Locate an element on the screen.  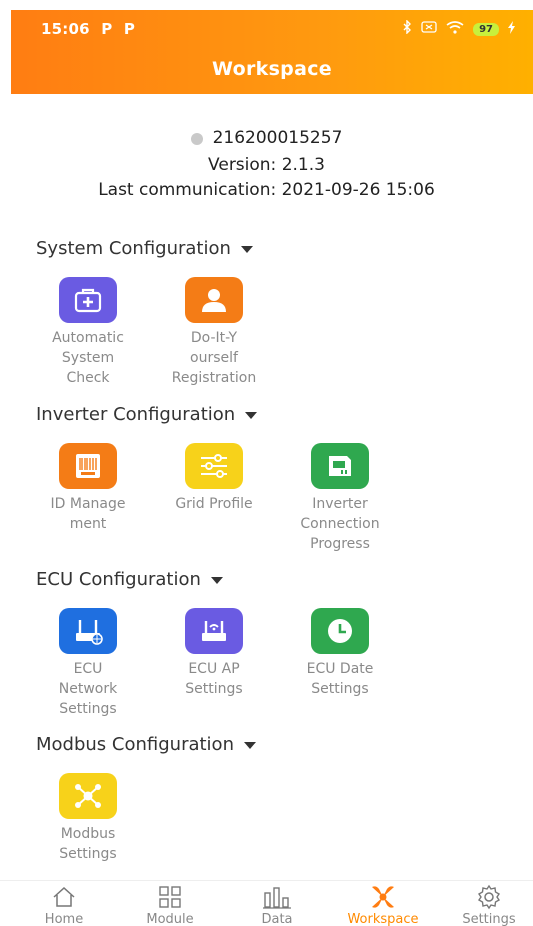
ecu-network-icon is located at coordinates (88, 631).